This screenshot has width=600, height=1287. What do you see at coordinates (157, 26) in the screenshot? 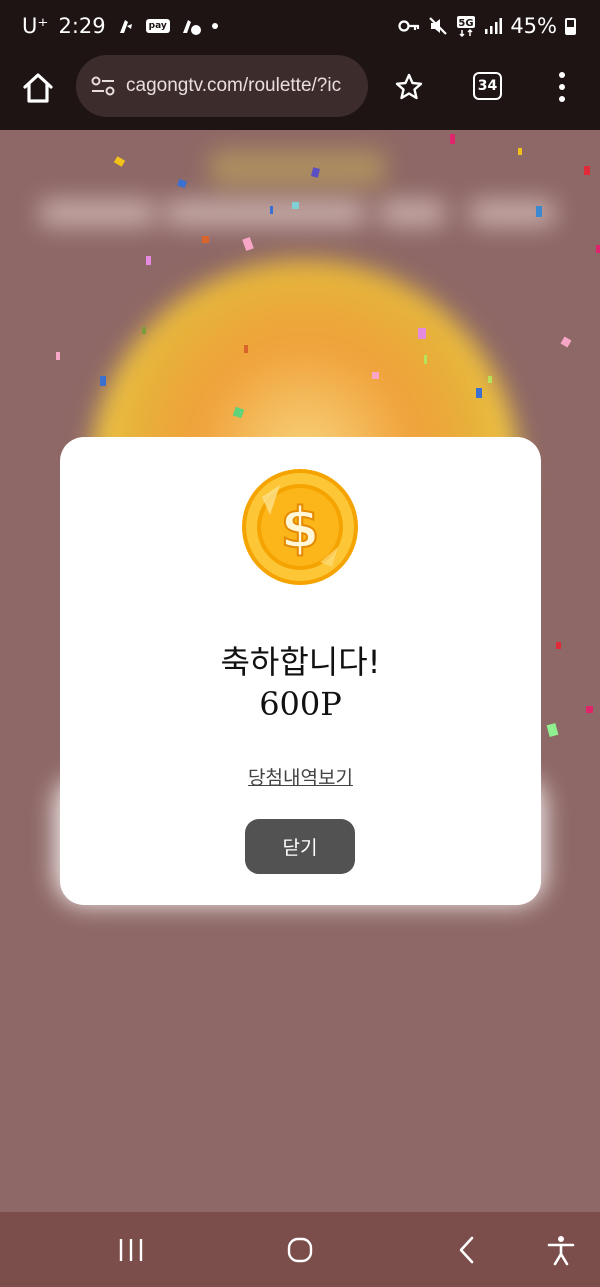
I see `pay-icon: pay` at bounding box center [157, 26].